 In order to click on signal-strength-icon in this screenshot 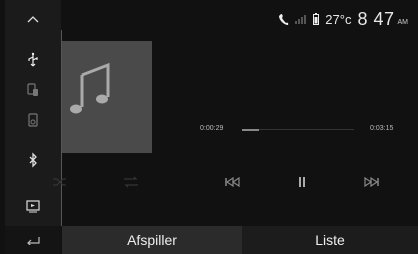, I will do `click(301, 19)`.